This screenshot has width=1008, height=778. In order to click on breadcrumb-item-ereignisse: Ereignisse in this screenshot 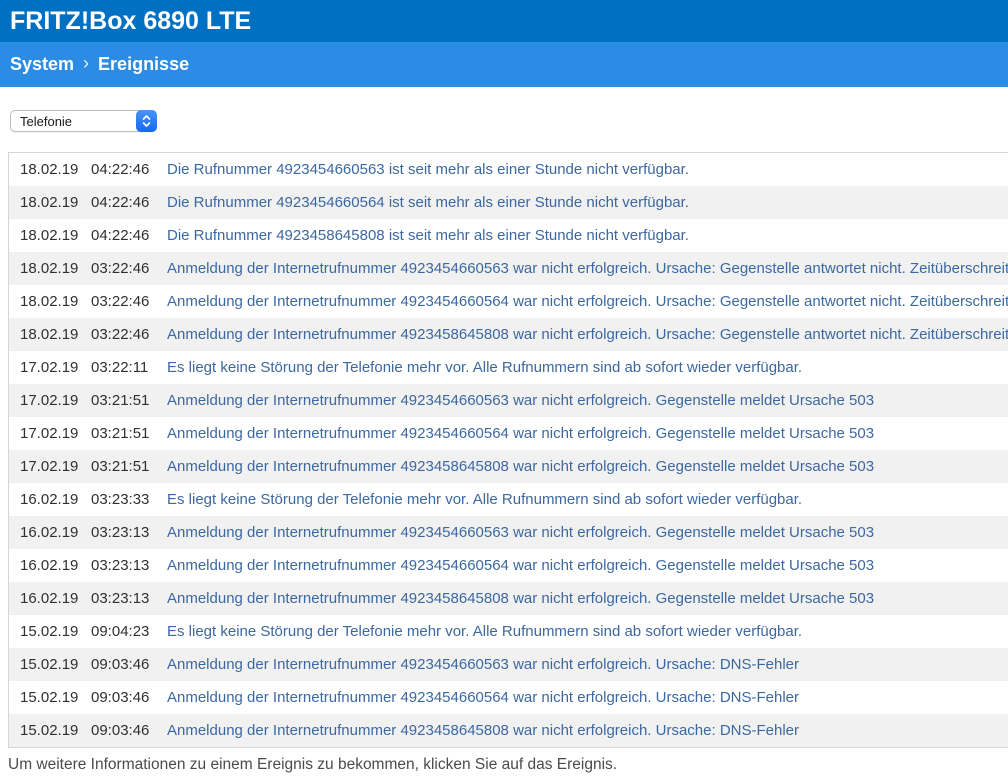, I will do `click(144, 64)`.